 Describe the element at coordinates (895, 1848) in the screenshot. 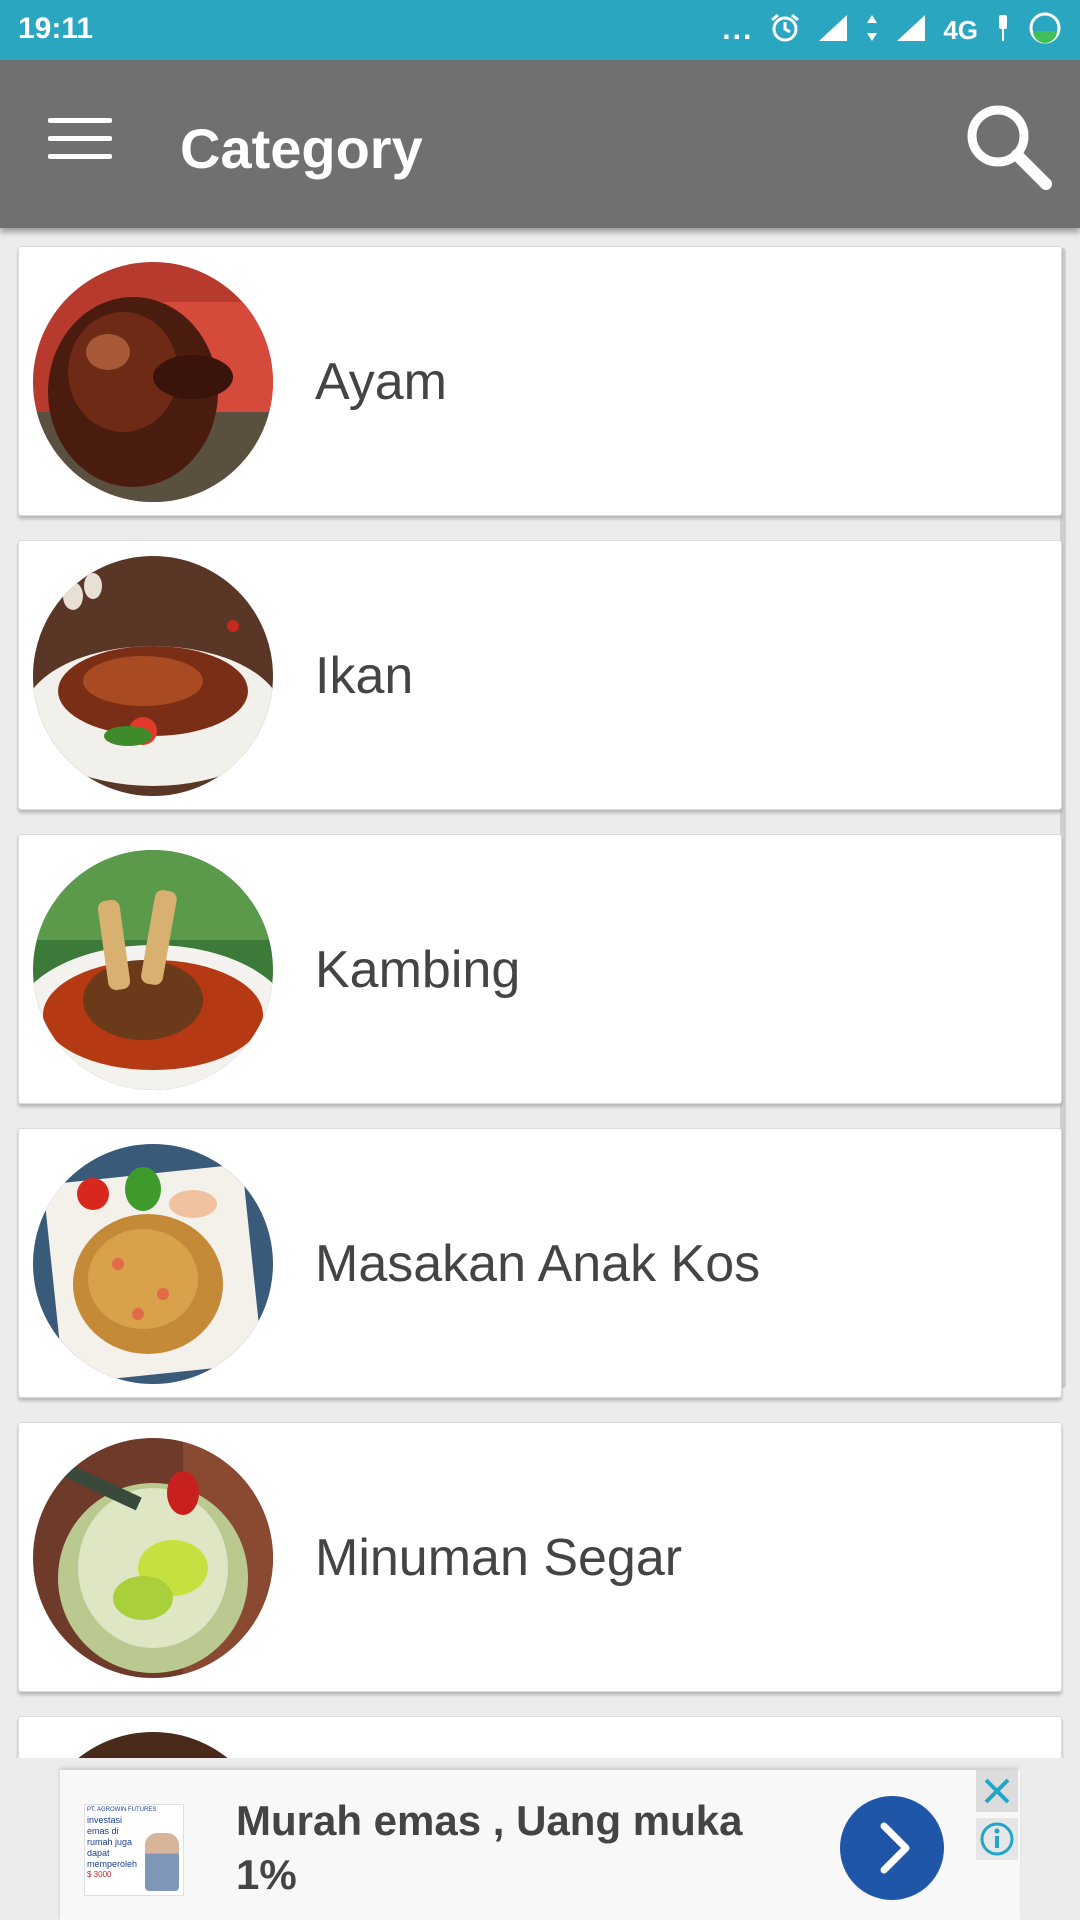

I see `chevron-right-icon` at that location.